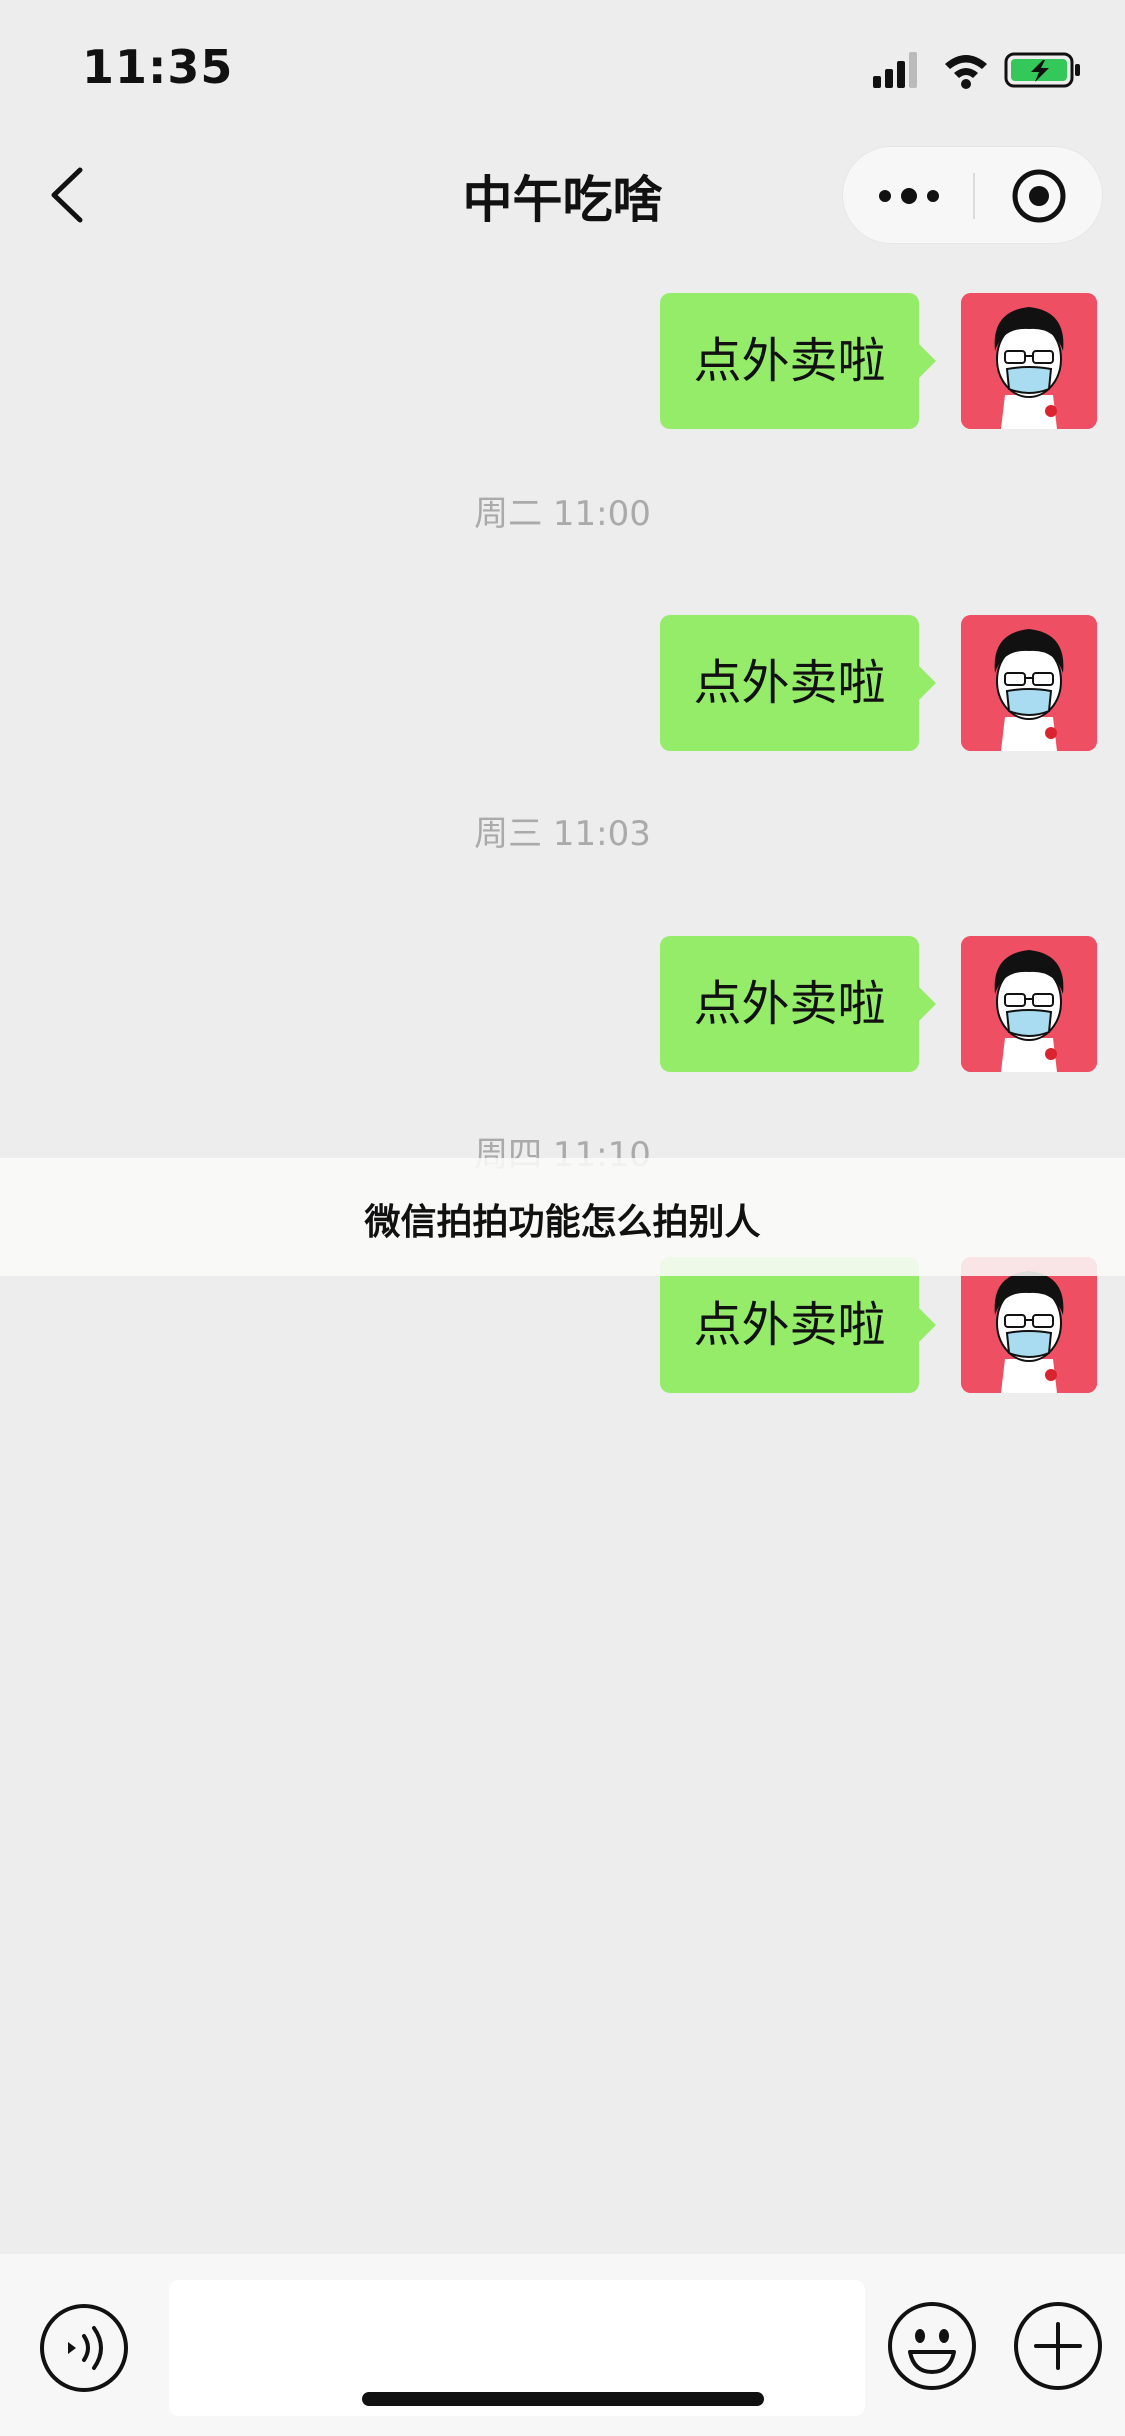 This screenshot has height=2436, width=1125. I want to click on caption-text: 微信拍拍功能怎么拍别人, so click(562, 1222).